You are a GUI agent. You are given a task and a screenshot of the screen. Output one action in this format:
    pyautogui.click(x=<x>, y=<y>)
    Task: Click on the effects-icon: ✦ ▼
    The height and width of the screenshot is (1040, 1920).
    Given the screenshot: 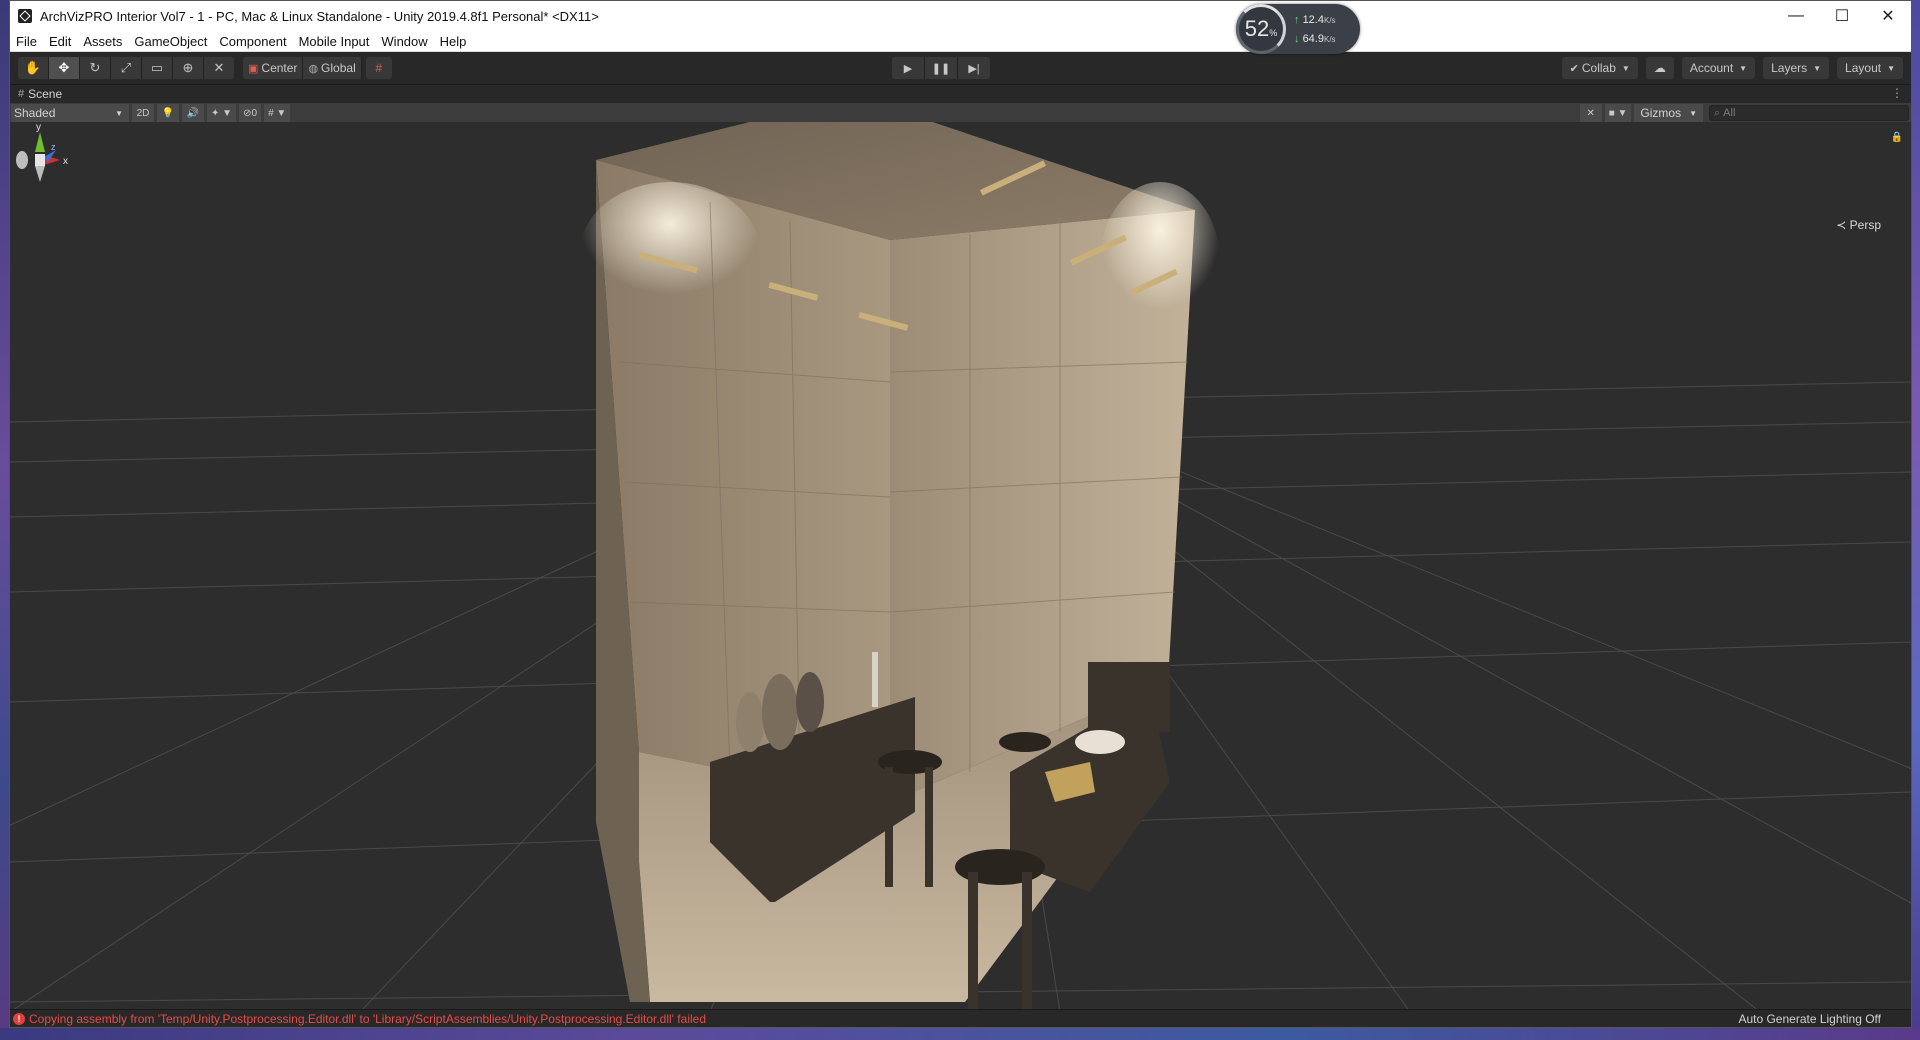 What is the action you would take?
    pyautogui.click(x=222, y=113)
    